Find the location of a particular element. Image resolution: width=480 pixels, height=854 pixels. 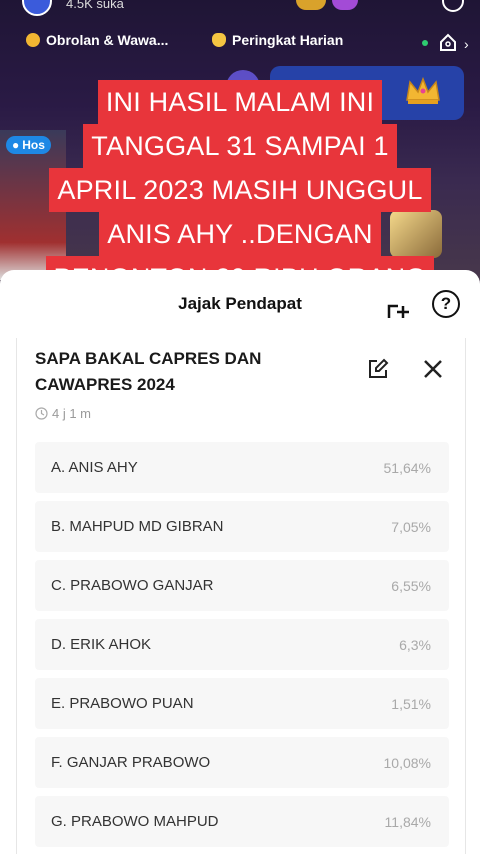

poll-timer: 4 j 1 m is located at coordinates (63, 413).